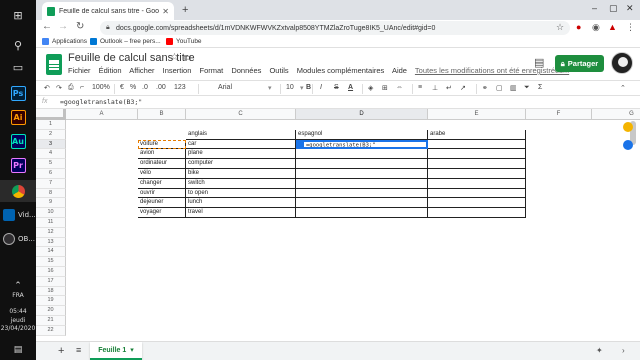  What do you see at coordinates (241, 213) in the screenshot?
I see `cell-english-word: travel` at bounding box center [241, 213].